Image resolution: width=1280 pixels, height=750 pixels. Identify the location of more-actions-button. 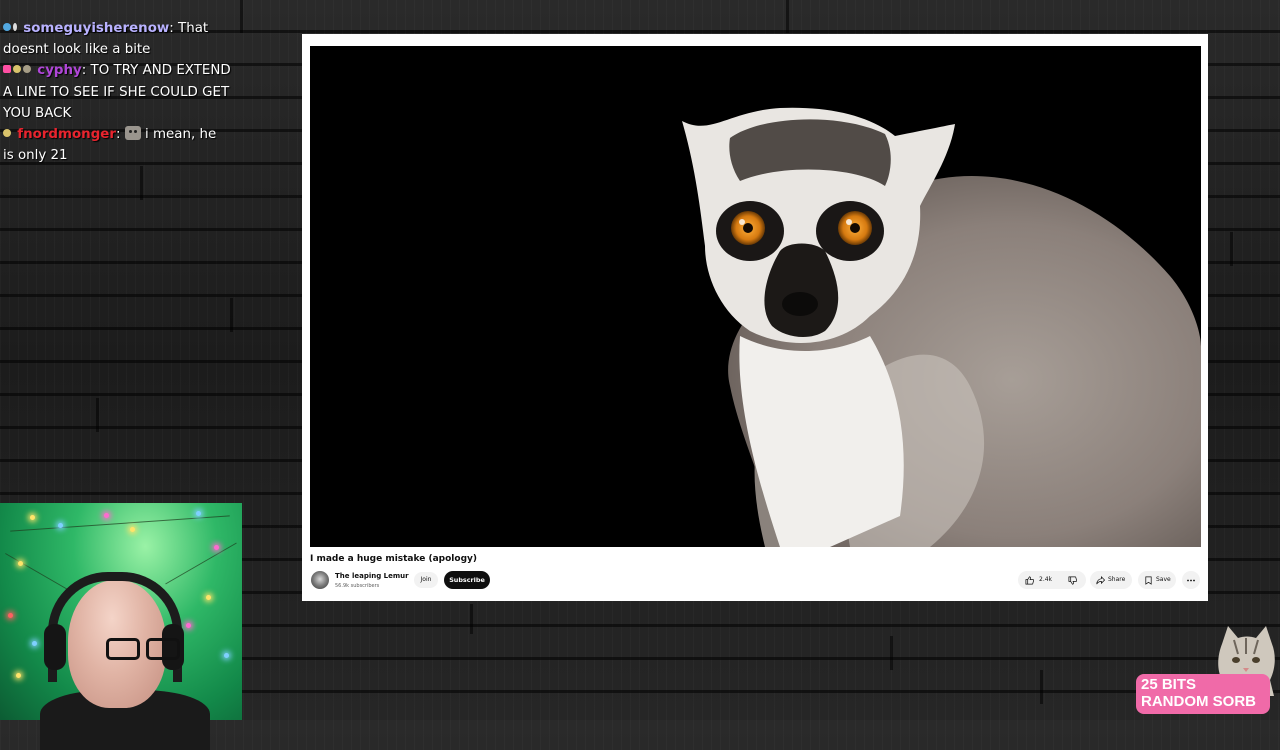
(1191, 580).